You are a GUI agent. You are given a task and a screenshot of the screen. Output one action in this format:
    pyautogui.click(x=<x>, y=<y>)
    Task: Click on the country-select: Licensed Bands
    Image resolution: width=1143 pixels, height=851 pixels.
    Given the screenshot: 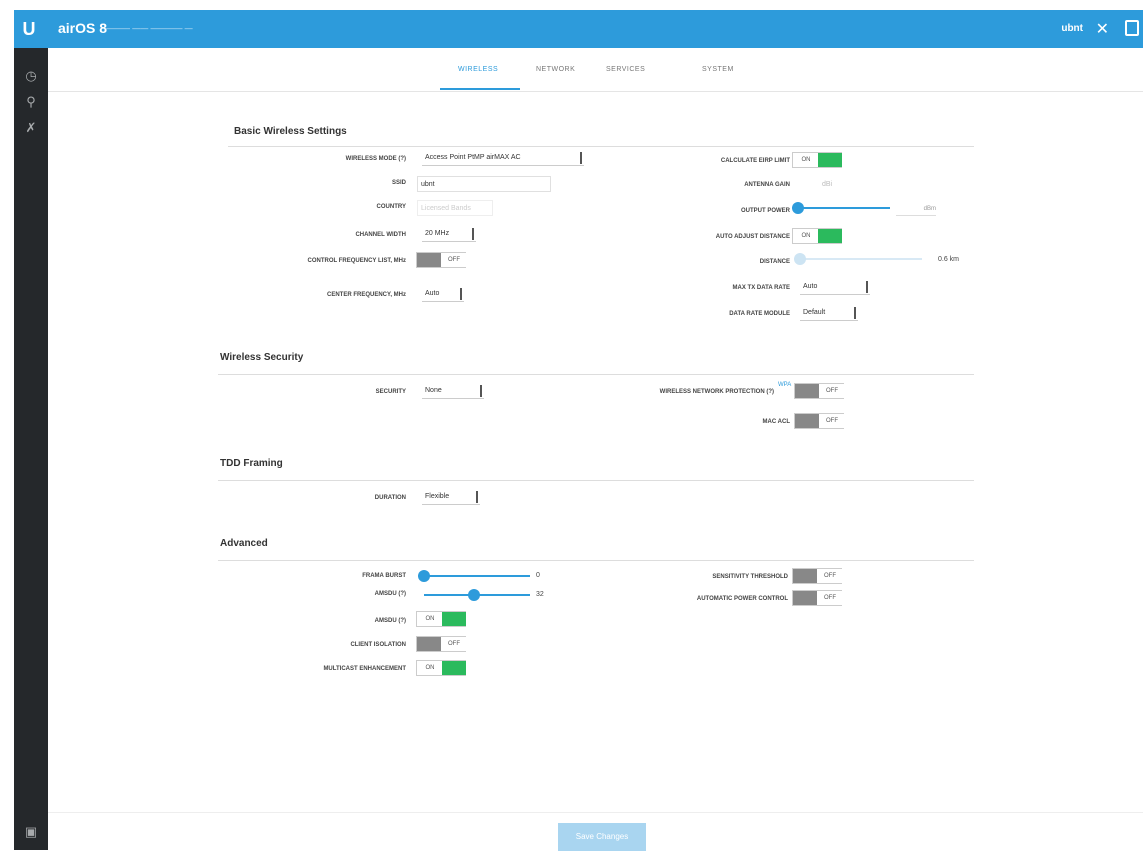 What is the action you would take?
    pyautogui.click(x=455, y=208)
    